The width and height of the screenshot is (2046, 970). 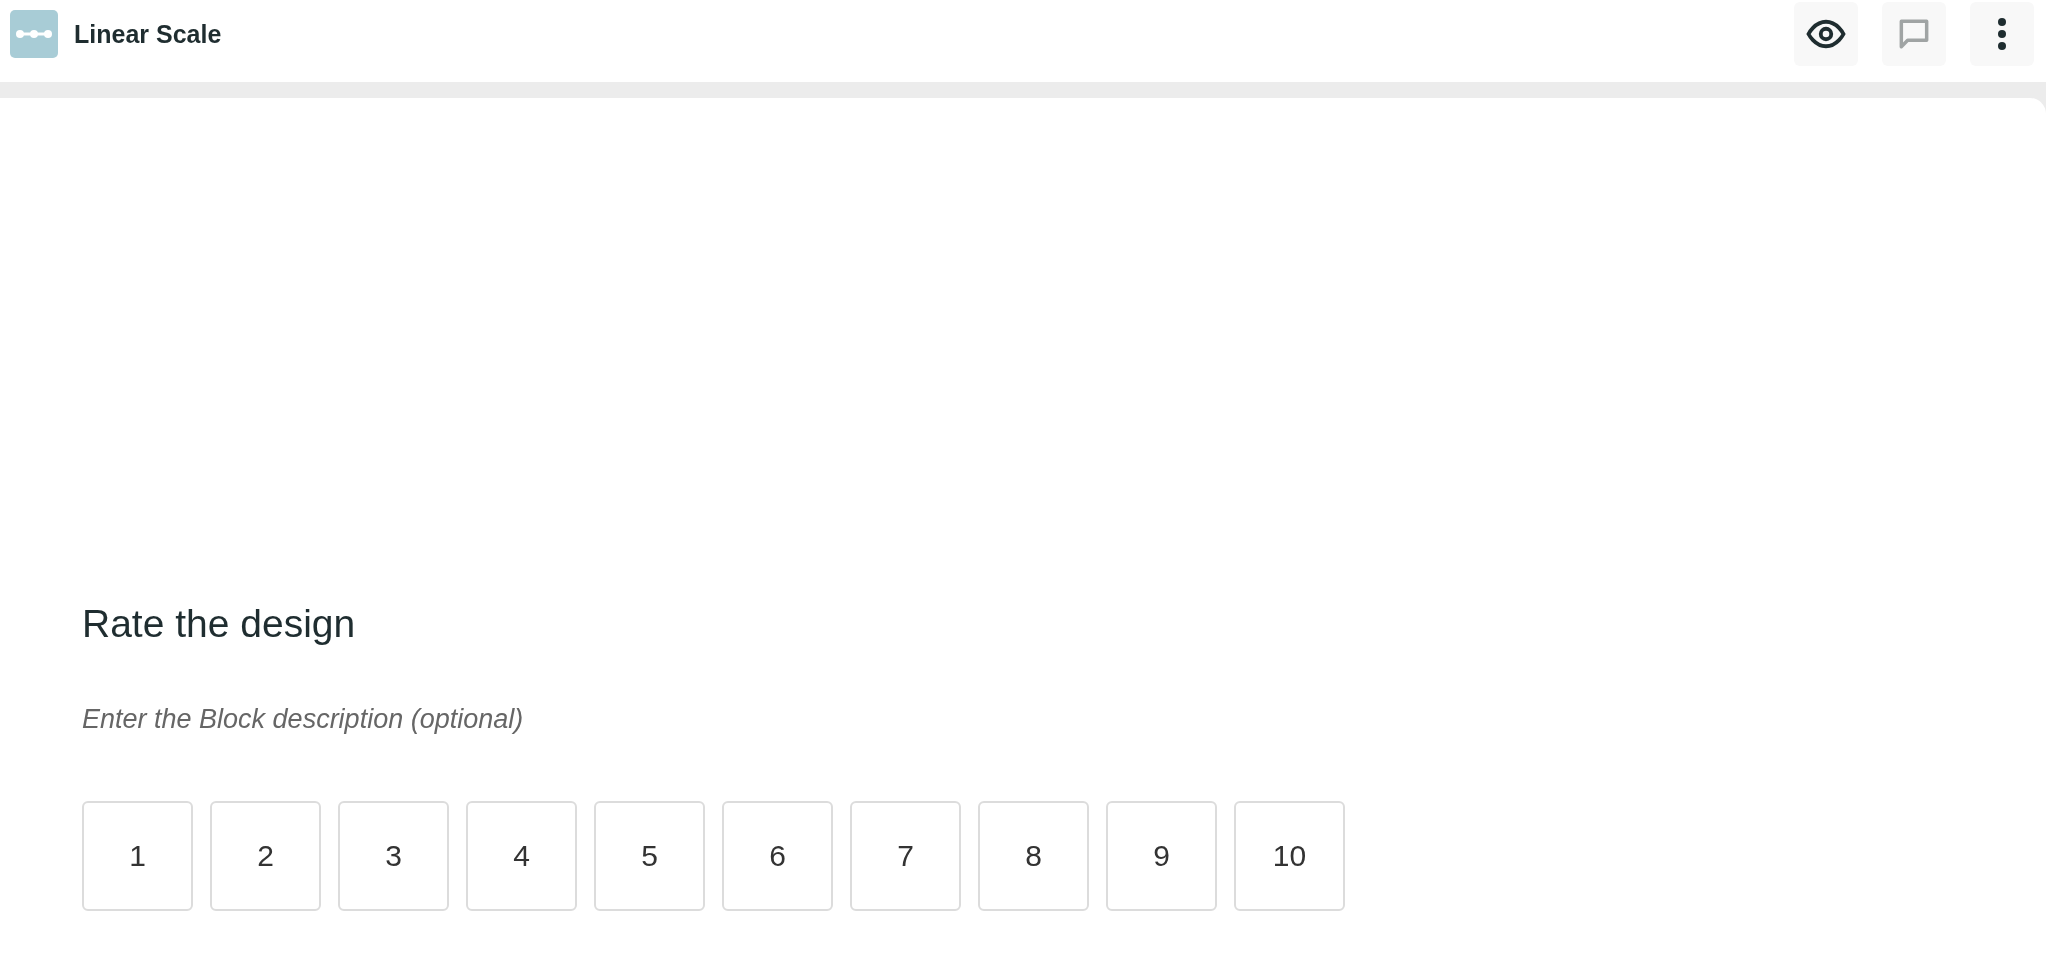 I want to click on scale-option: 5, so click(x=649, y=855).